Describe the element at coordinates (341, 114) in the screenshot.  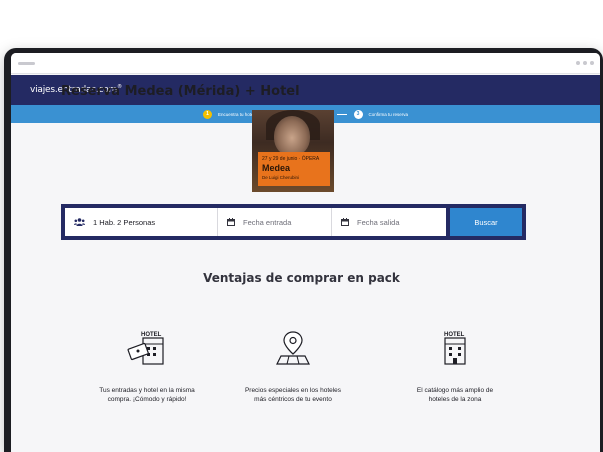
I see `step-separator` at that location.